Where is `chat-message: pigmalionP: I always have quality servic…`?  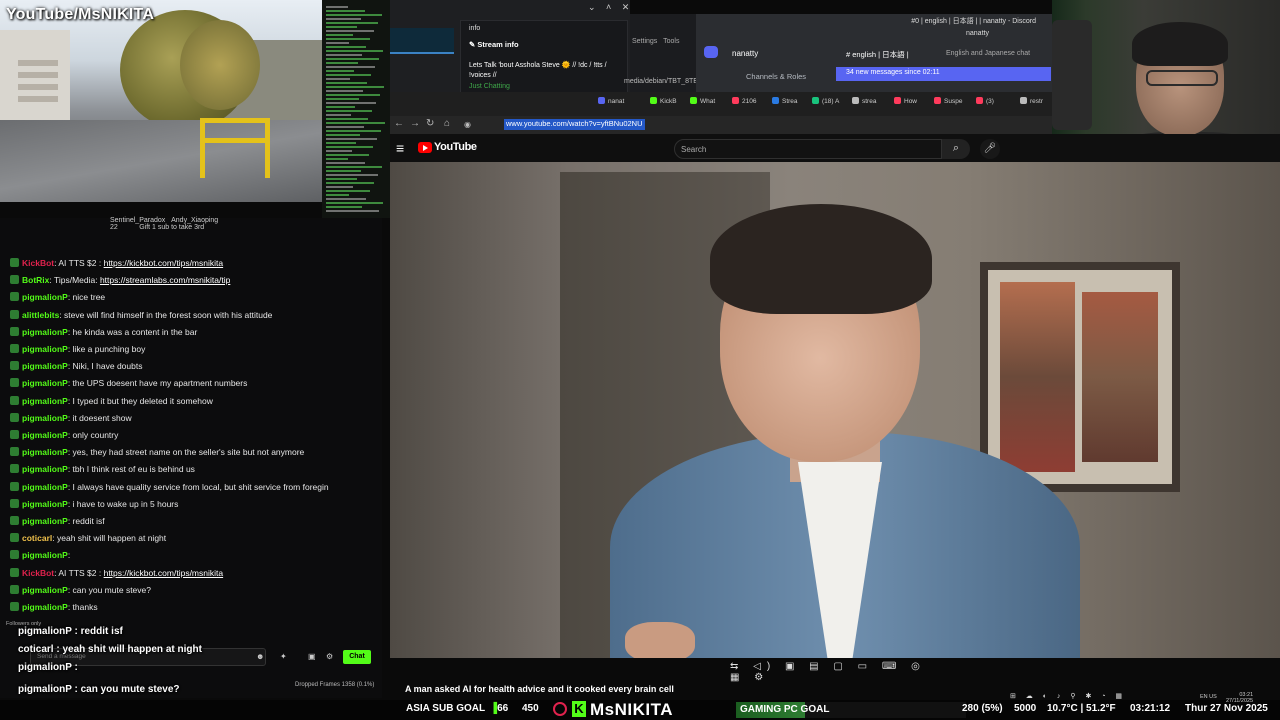 chat-message: pigmalionP: I always have quality servic… is located at coordinates (169, 487).